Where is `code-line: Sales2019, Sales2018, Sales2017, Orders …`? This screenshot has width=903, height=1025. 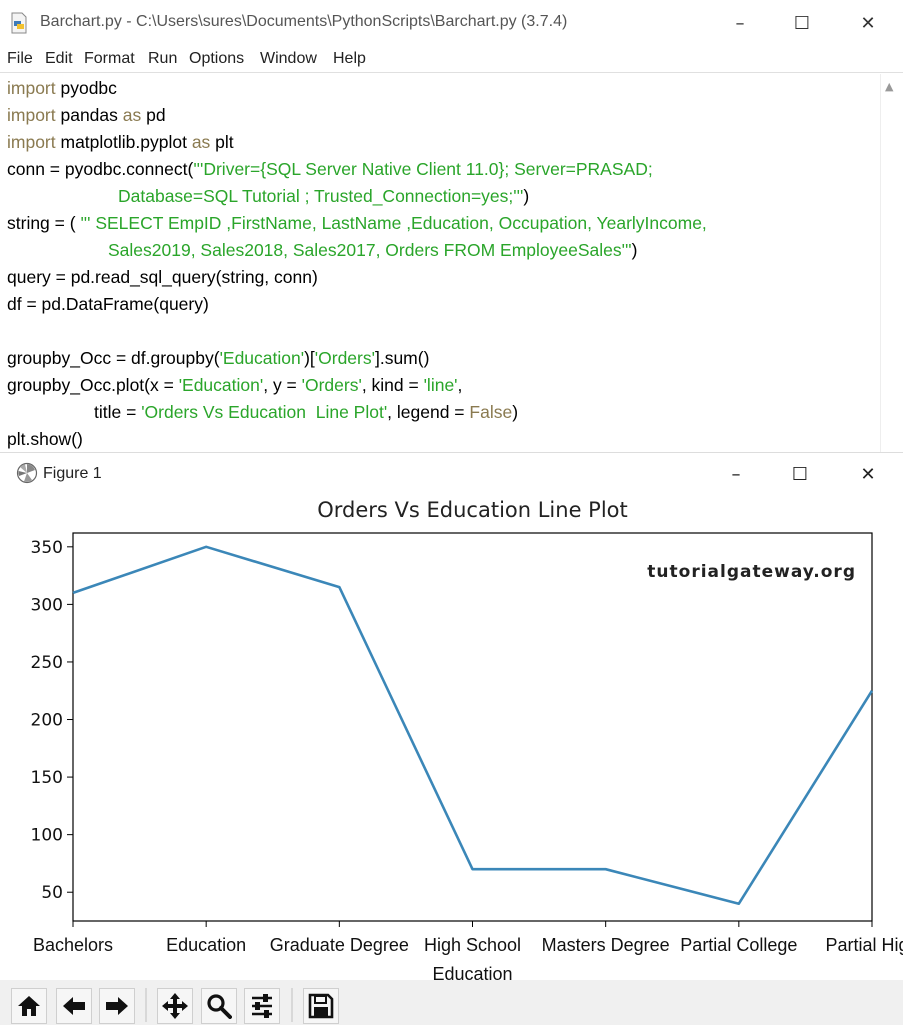 code-line: Sales2019, Sales2018, Sales2017, Orders … is located at coordinates (372, 250).